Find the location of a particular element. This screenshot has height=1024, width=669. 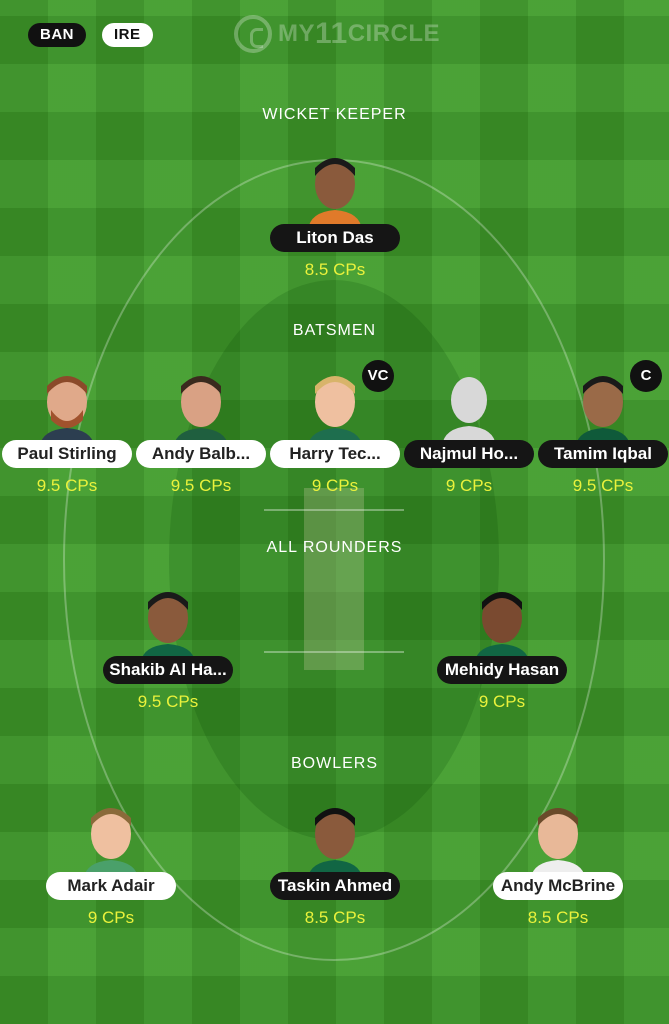

player-card-paul-stirling: Paul Stirling 9.5 CPs is located at coordinates (67, 435).